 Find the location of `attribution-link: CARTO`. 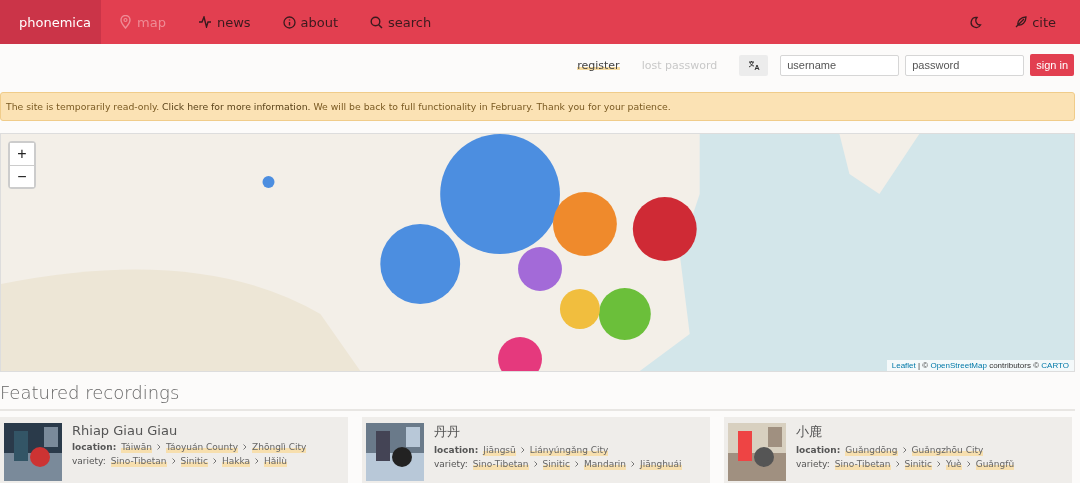

attribution-link: CARTO is located at coordinates (1055, 365).